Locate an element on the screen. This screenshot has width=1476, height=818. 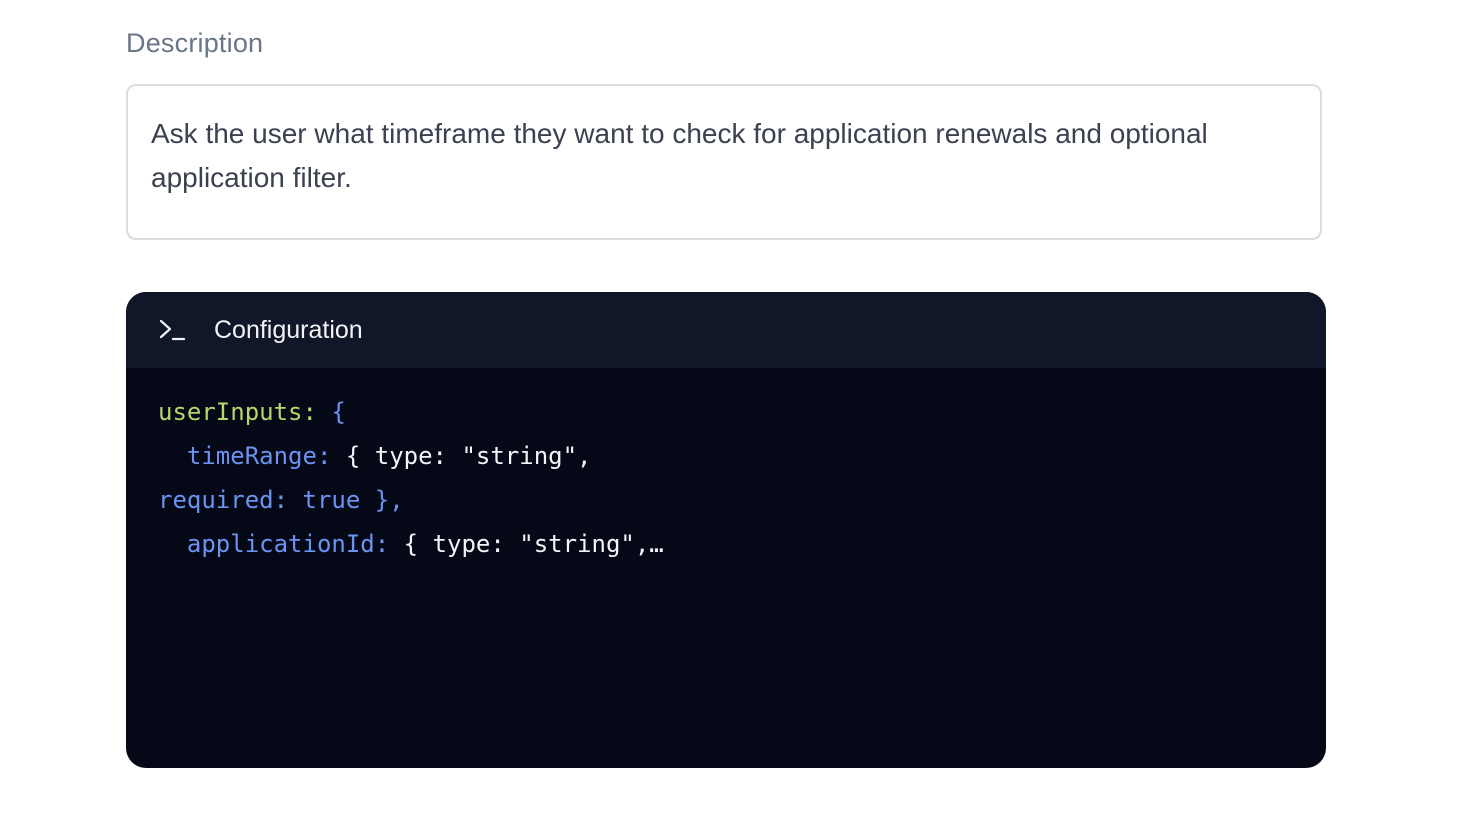
code-token: timeRange: is located at coordinates (259, 456).